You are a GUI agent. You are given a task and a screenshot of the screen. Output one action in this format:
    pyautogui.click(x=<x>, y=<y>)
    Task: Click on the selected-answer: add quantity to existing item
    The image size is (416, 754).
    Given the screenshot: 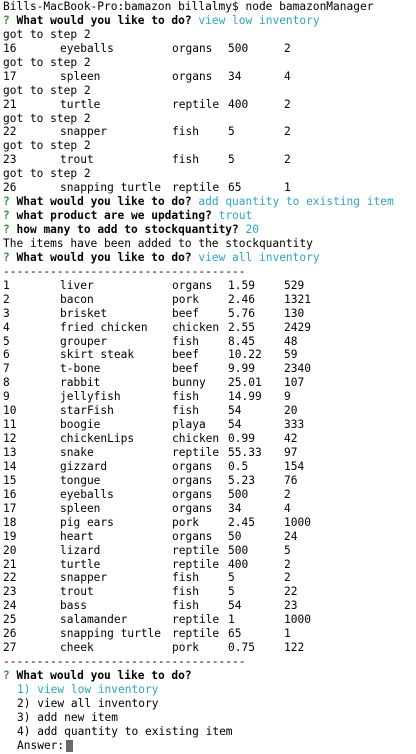 What is the action you would take?
    pyautogui.click(x=296, y=202)
    